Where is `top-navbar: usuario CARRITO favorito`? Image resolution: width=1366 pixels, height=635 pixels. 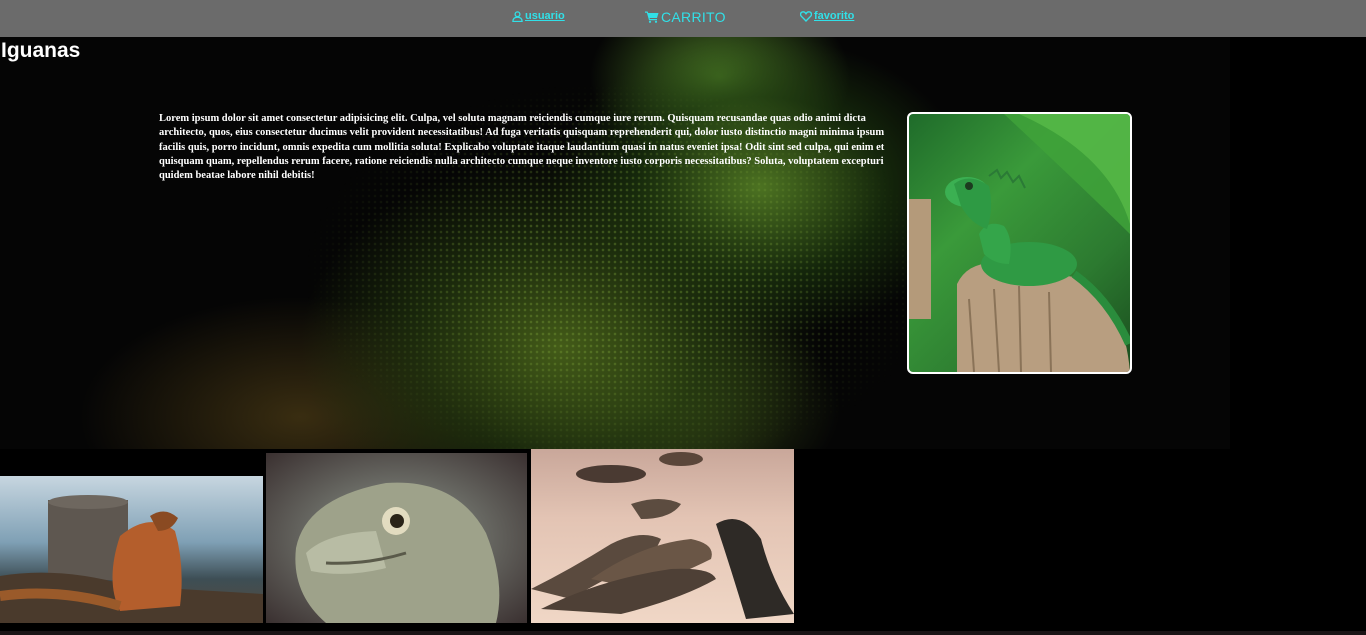 top-navbar: usuario CARRITO favorito is located at coordinates (683, 18).